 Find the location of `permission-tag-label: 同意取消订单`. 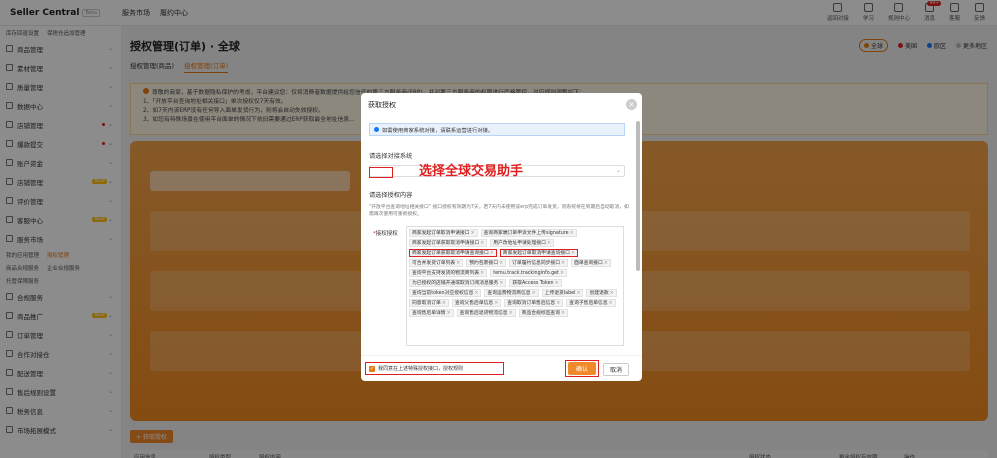

permission-tag-label: 同意取消订单 is located at coordinates (426, 303).